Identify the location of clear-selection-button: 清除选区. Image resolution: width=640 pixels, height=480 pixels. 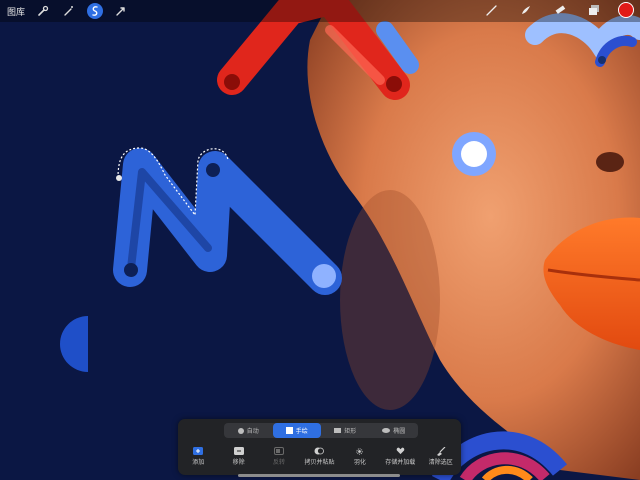
(441, 456).